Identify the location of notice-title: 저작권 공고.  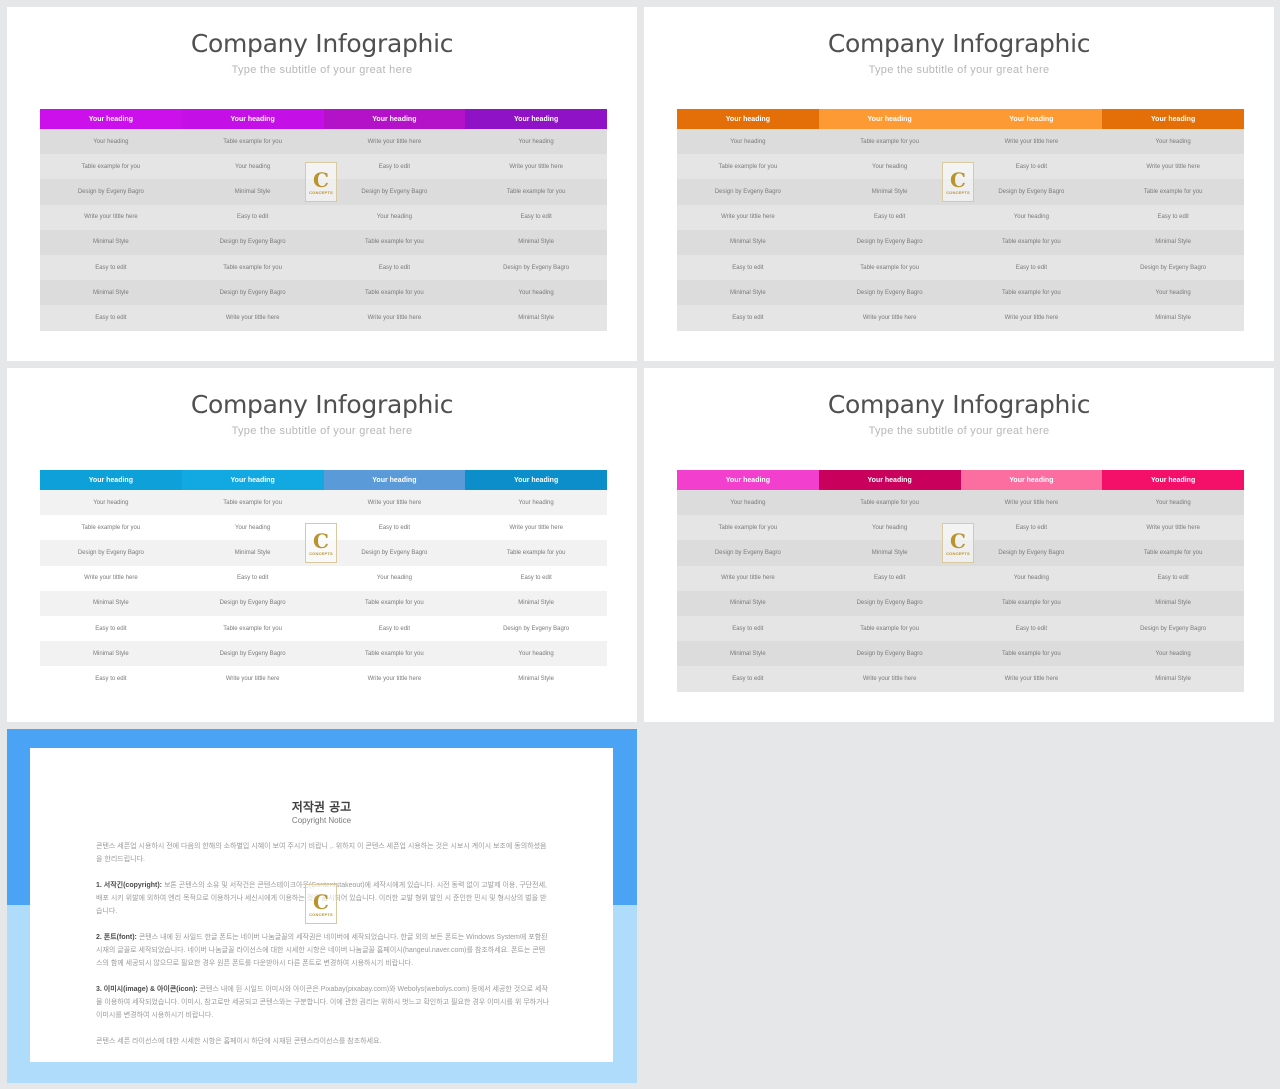
(321, 807).